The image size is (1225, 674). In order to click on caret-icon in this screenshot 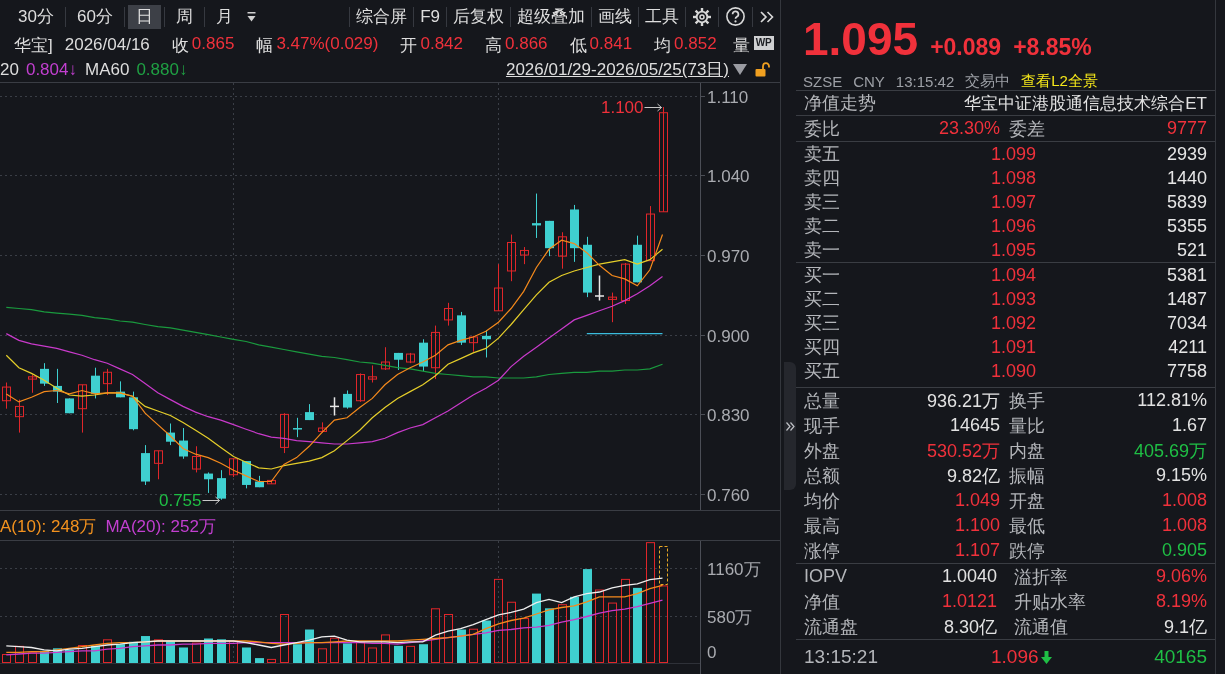, I will do `click(740, 69)`.